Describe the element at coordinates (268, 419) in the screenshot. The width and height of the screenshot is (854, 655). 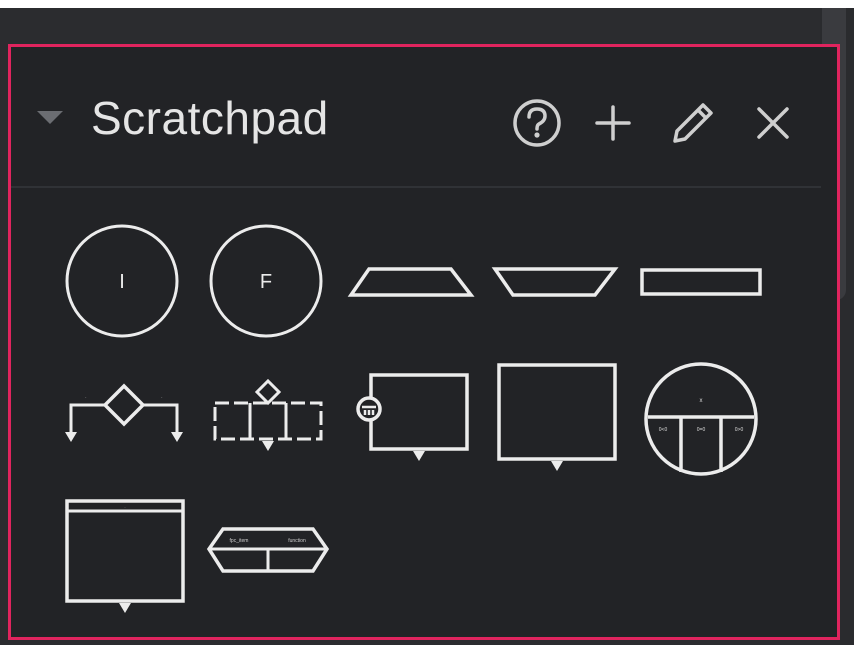
I see `switch-case-shape` at that location.